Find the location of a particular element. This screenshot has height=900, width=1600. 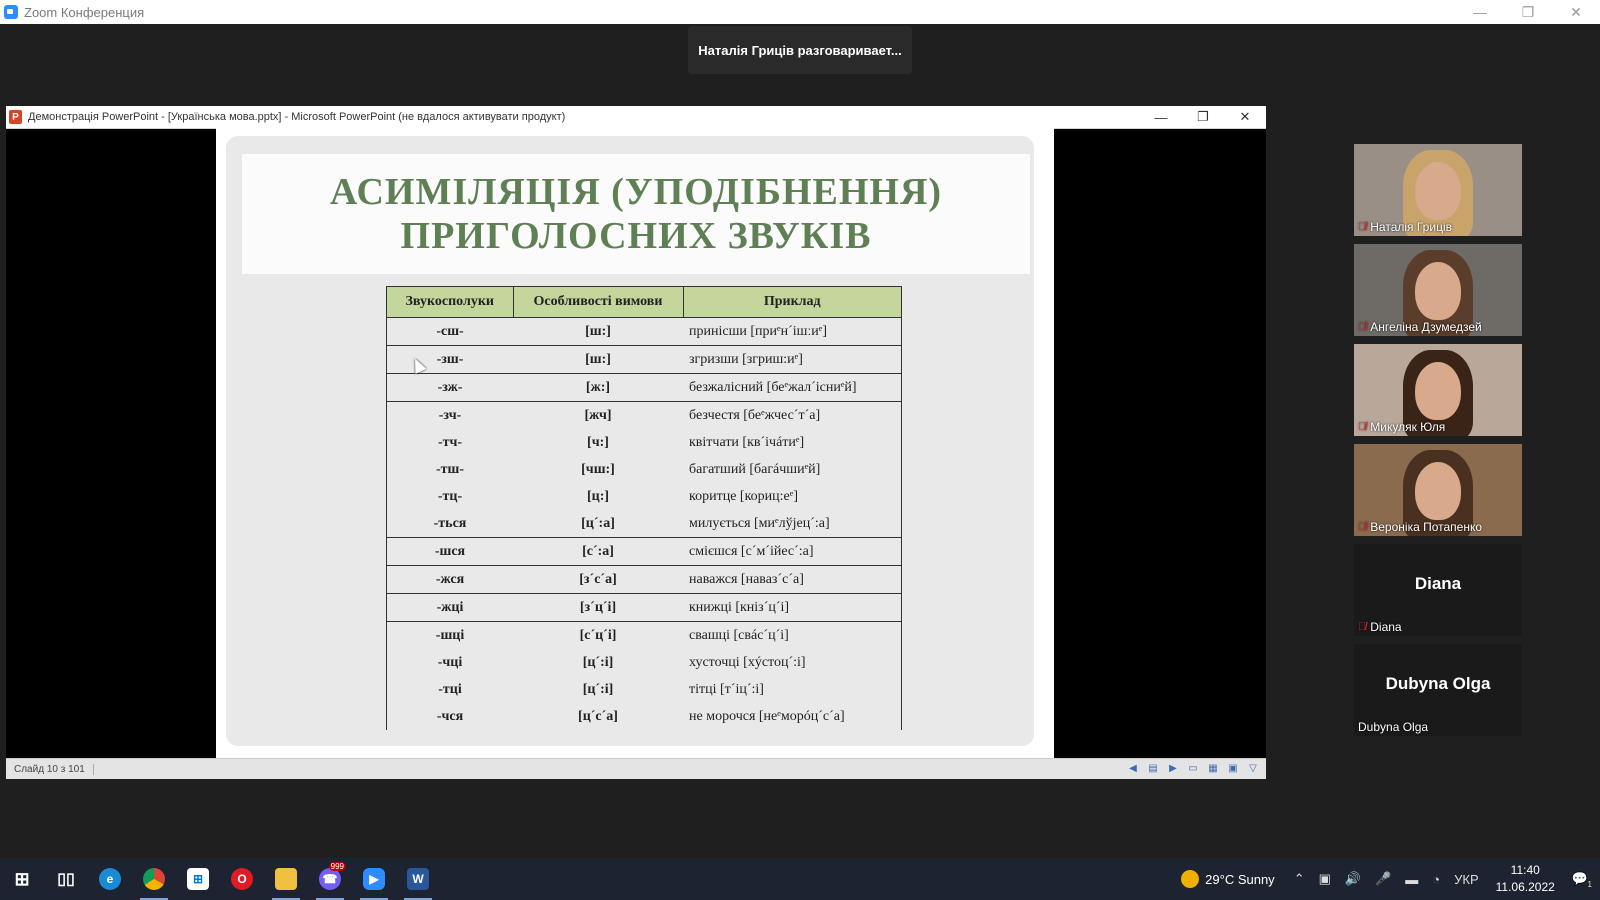

slide-title-line1: АСИМІЛЯЦІЯ (УПОДІБНЕННЯ) is located at coordinates (636, 192).